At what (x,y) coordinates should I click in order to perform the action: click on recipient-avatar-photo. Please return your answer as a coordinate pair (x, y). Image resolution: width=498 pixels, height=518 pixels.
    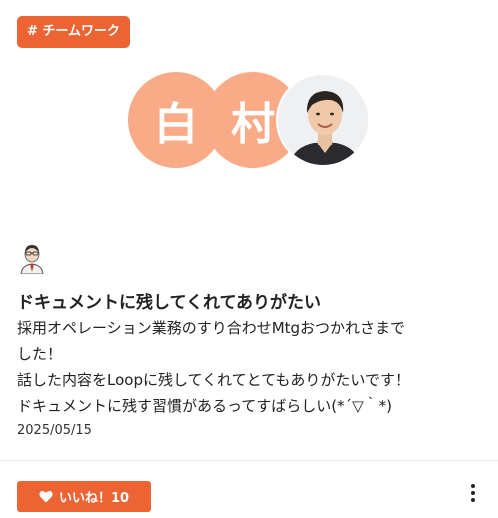
    Looking at the image, I should click on (323, 120).